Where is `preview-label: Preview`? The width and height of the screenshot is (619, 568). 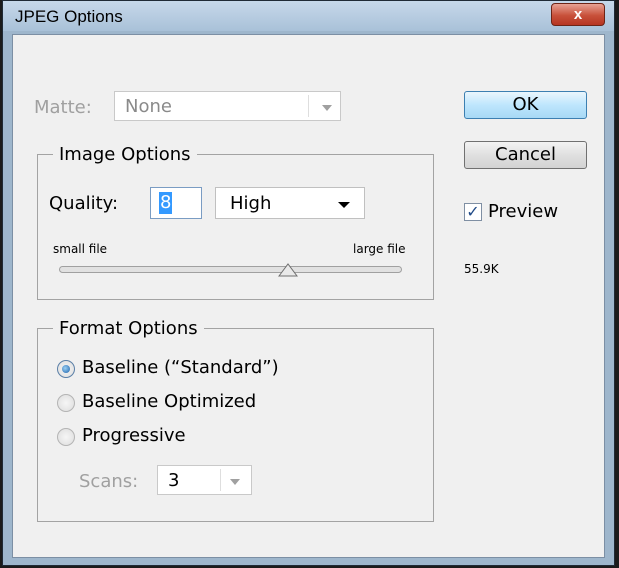 preview-label: Preview is located at coordinates (523, 211).